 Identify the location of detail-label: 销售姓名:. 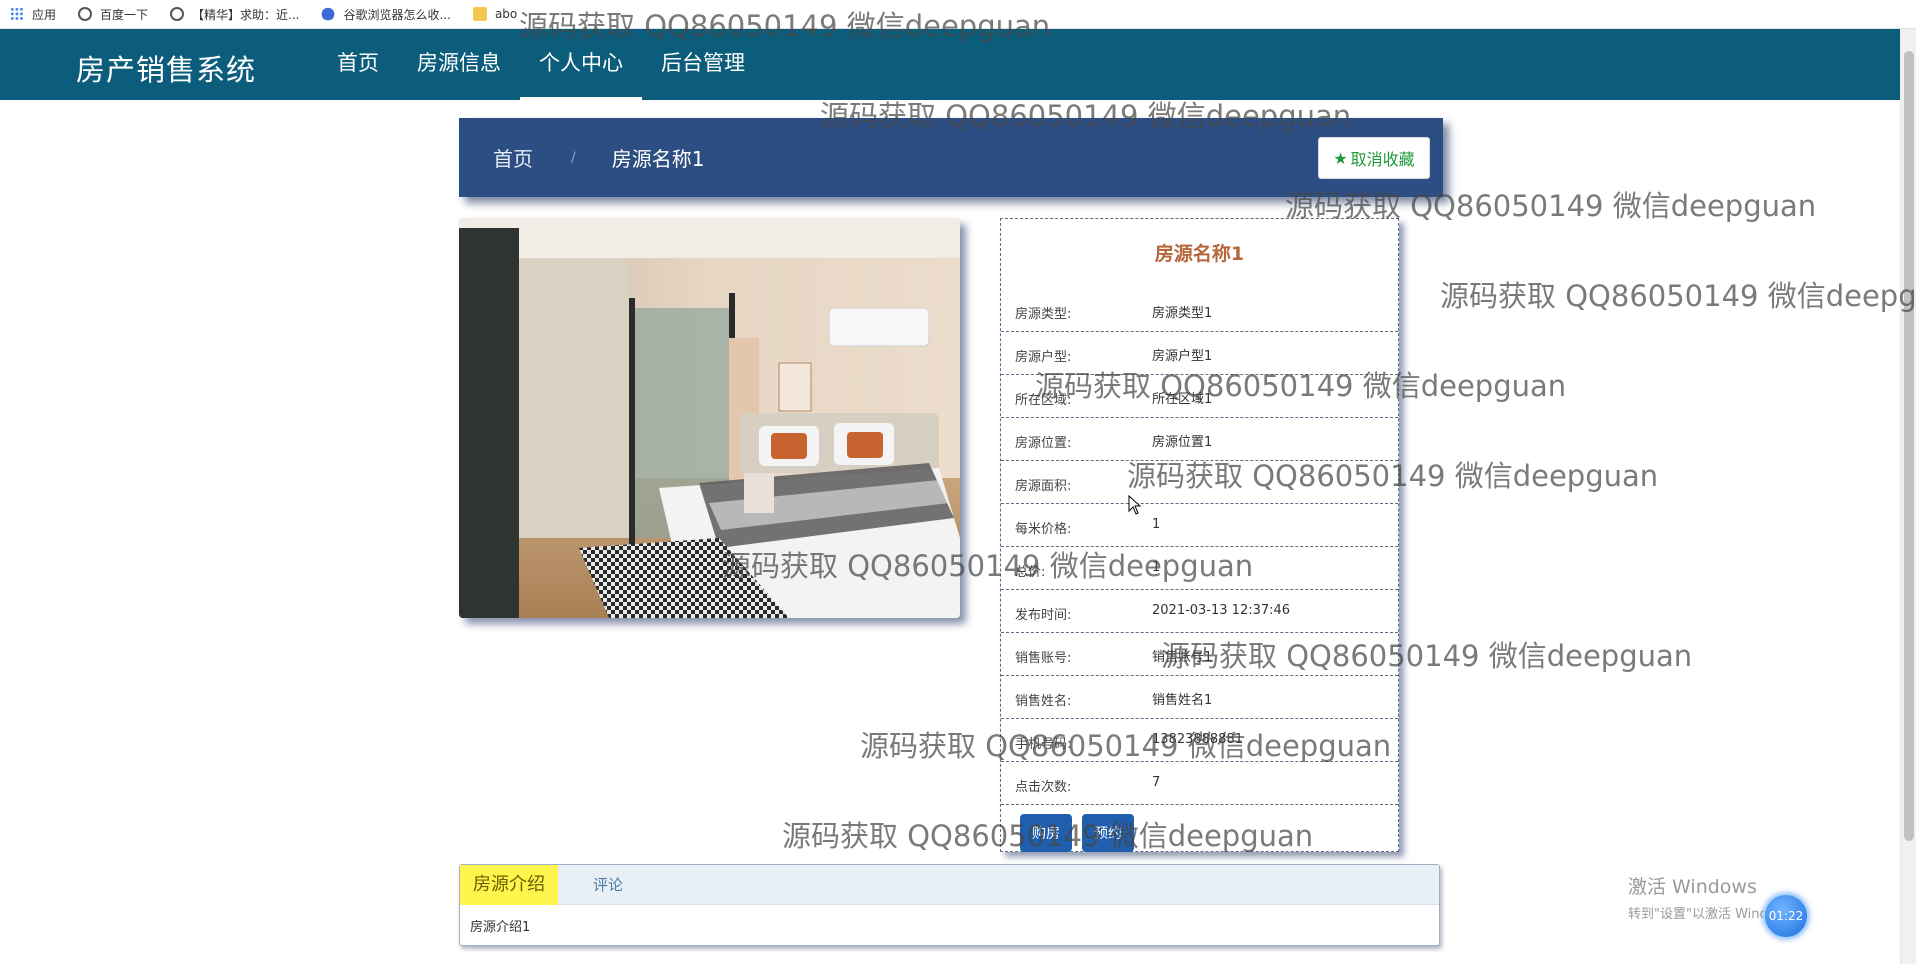
(1043, 701).